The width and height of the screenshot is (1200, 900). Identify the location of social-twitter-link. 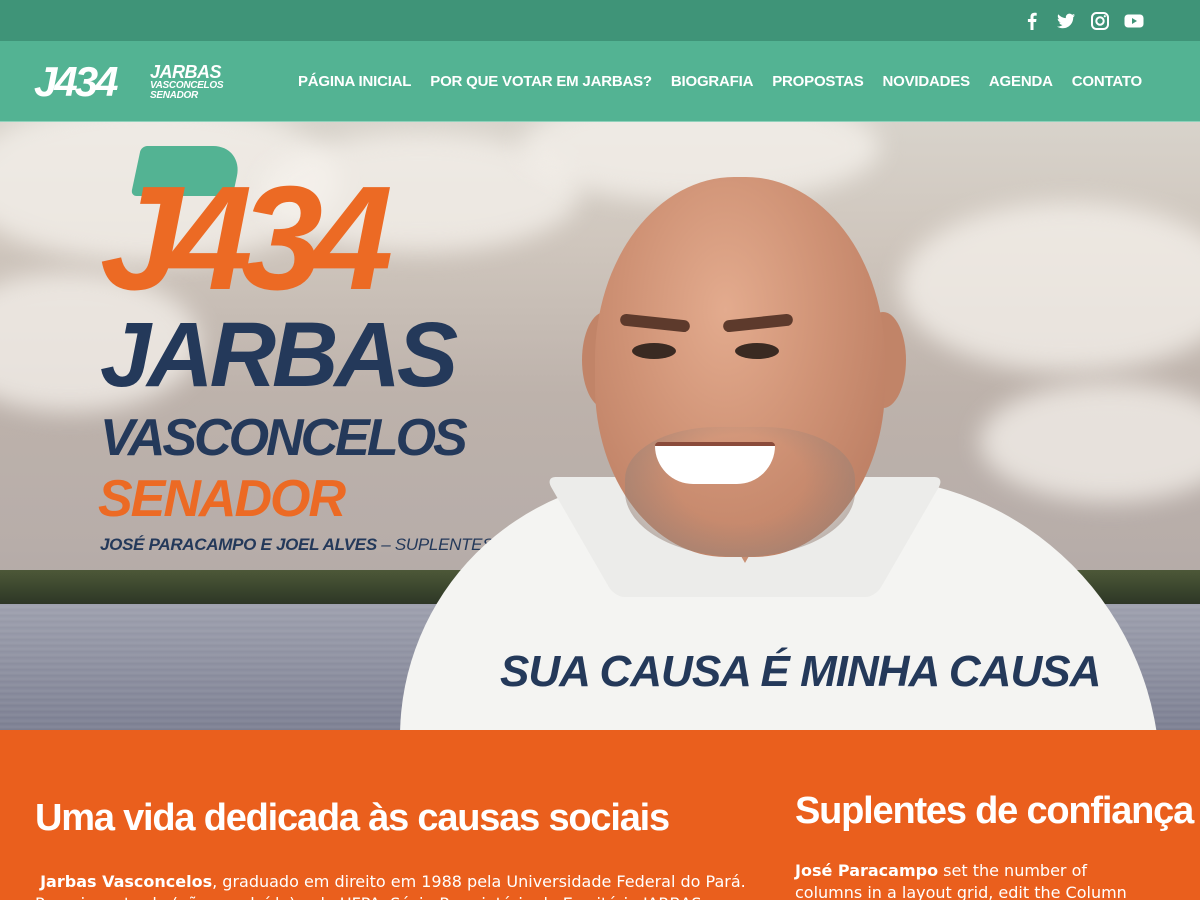
(1066, 21).